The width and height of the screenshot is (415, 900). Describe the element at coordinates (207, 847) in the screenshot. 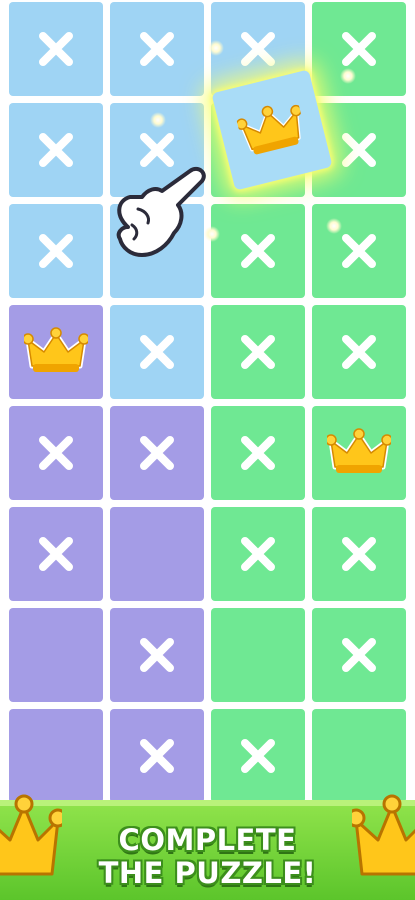

I see `promo-banner: COMPLETE THE PUZZLE!` at that location.